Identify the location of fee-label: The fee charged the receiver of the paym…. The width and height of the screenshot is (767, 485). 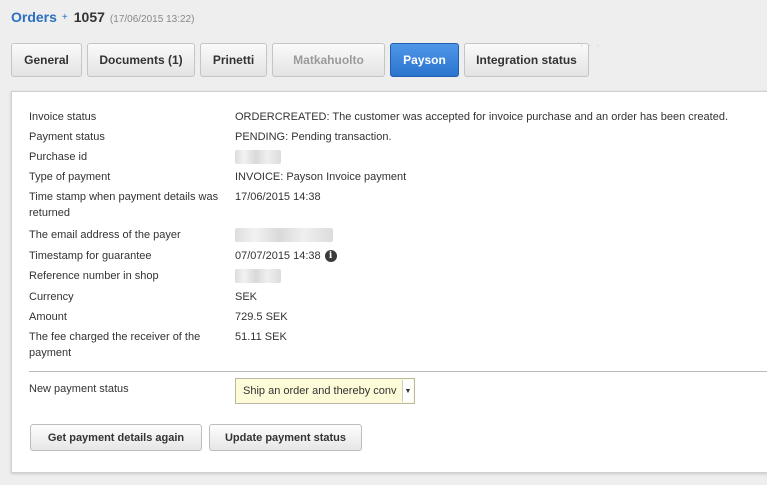
(115, 345).